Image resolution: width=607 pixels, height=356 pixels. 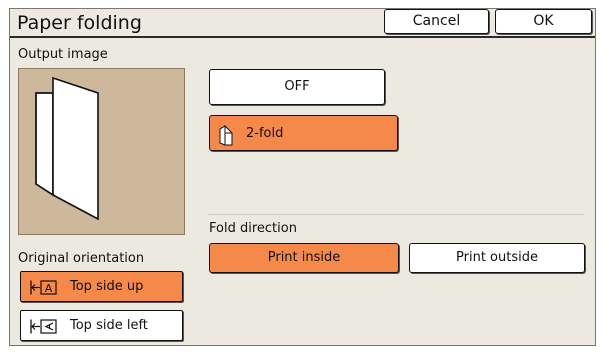 I want to click on fold-off-button: OFF, so click(x=297, y=87).